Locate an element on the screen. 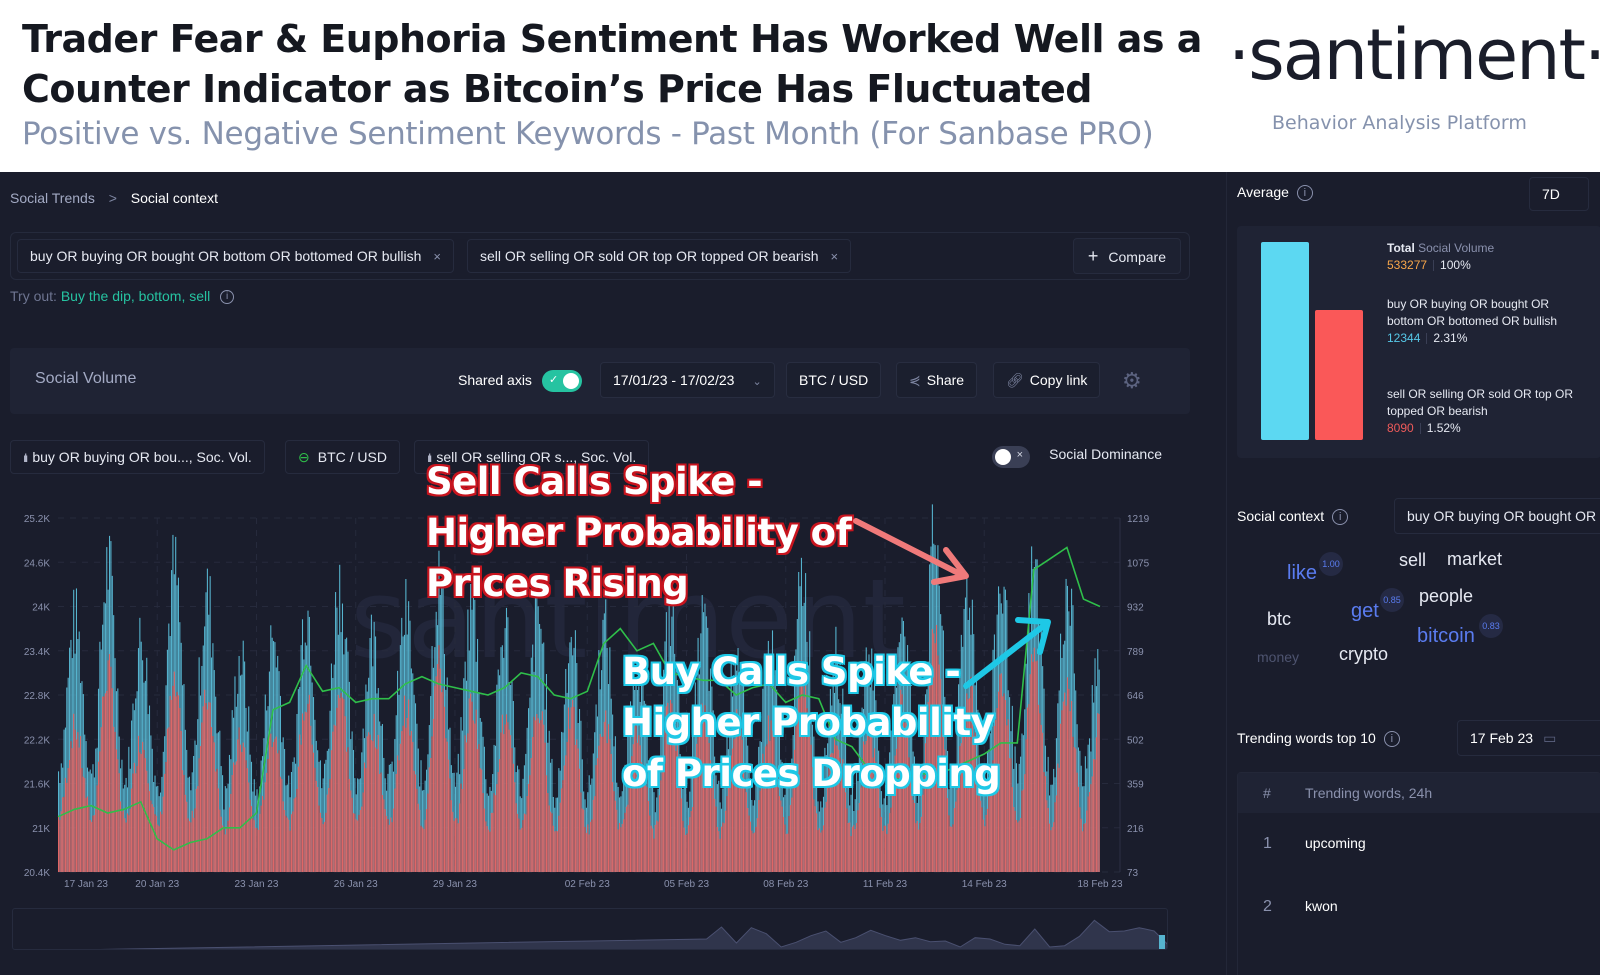  trending-word: kwon is located at coordinates (1321, 906).